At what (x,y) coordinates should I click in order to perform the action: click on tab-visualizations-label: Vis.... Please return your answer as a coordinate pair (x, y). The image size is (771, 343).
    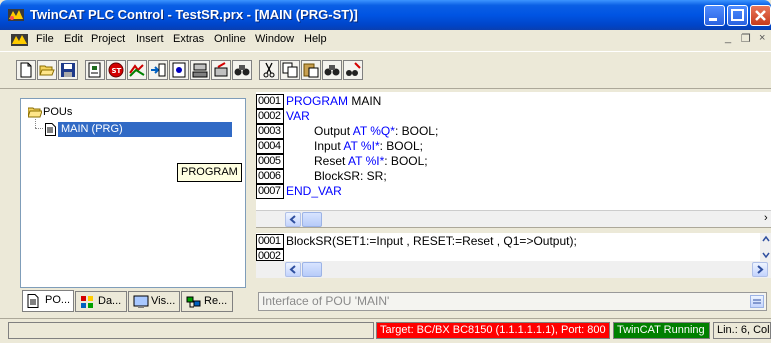
    Looking at the image, I should click on (163, 301).